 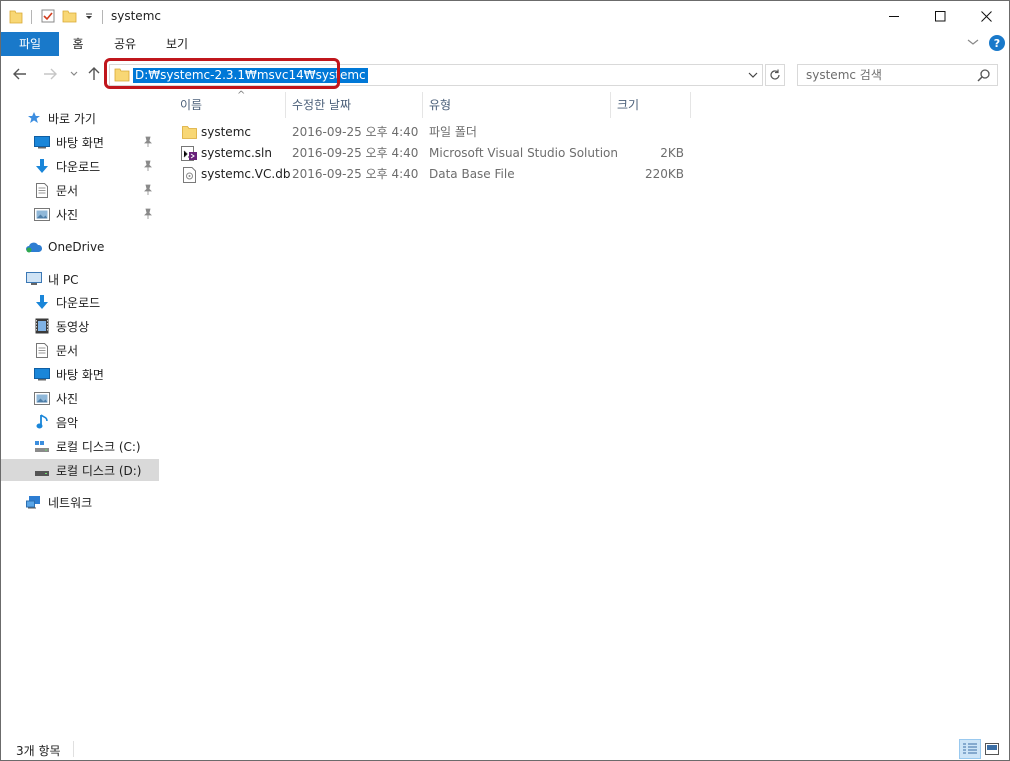 What do you see at coordinates (80, 398) in the screenshot?
I see `nav-pc-pictures: 사진` at bounding box center [80, 398].